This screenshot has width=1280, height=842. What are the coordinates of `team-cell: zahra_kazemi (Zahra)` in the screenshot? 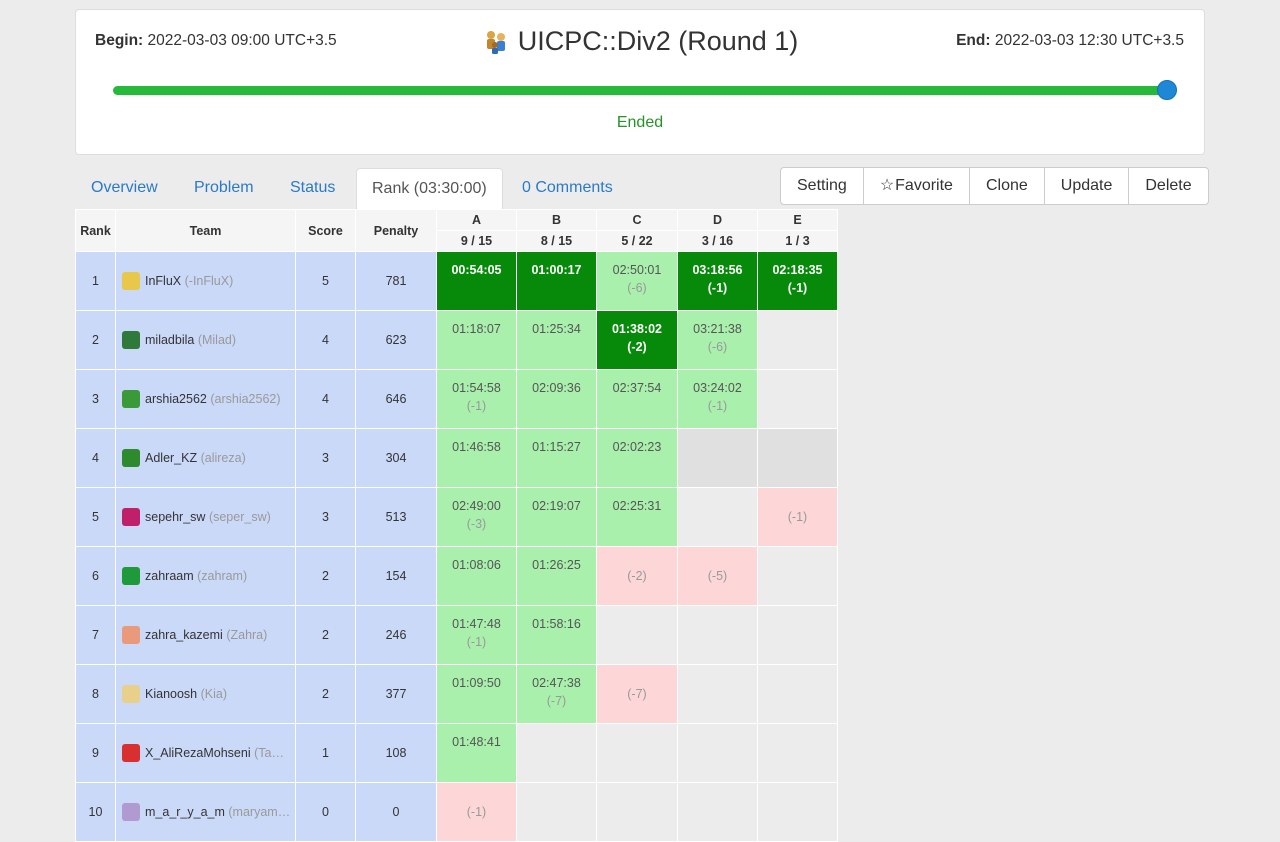 It's located at (205, 635).